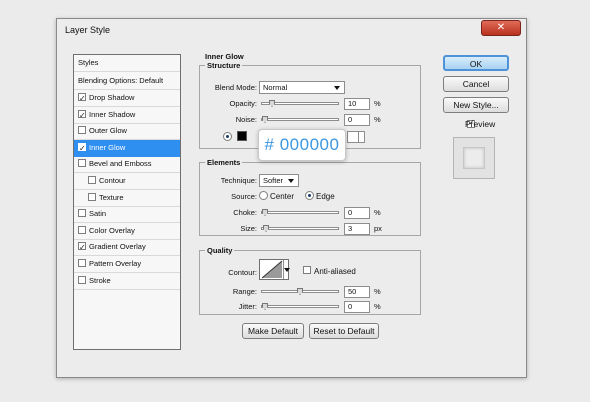  Describe the element at coordinates (263, 195) in the screenshot. I see `source-center-radio` at that location.